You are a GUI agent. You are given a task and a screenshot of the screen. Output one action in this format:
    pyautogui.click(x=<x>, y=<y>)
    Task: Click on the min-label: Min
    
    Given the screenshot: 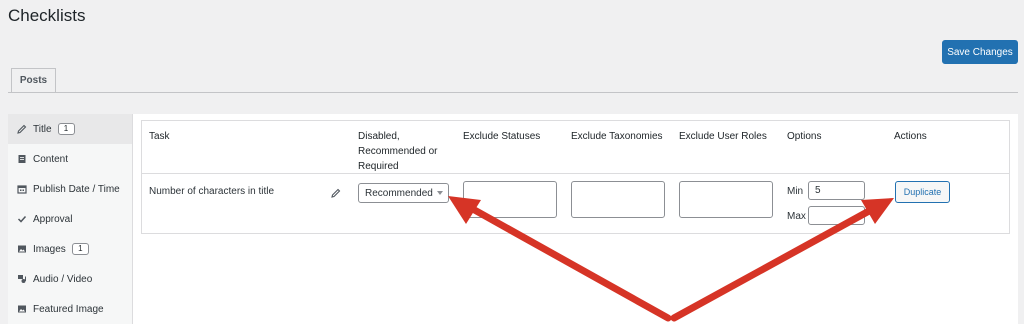 What is the action you would take?
    pyautogui.click(x=795, y=191)
    